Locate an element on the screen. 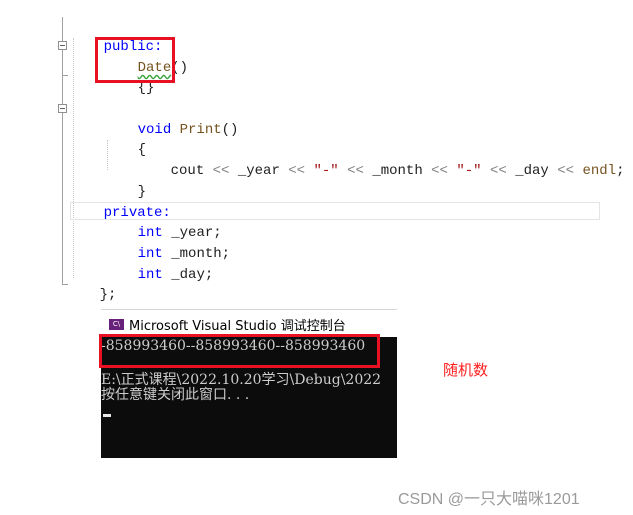  cout-token: cout is located at coordinates (187, 171).